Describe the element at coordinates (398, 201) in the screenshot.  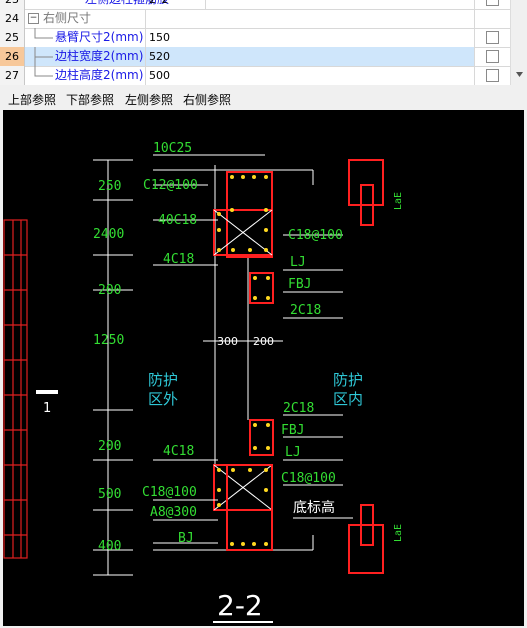
I see `lae-label-top: LaE` at that location.